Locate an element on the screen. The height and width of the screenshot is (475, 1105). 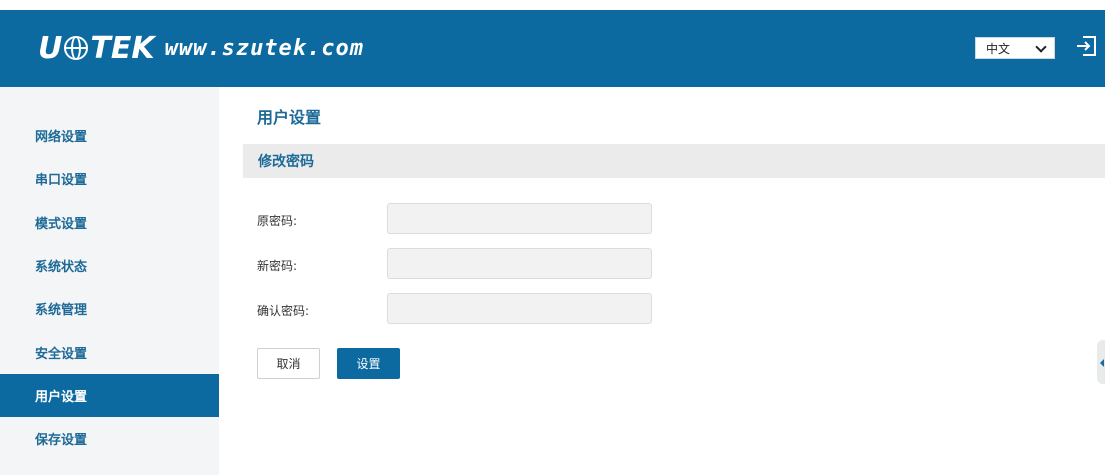
section-header: 修改密码 is located at coordinates (674, 161).